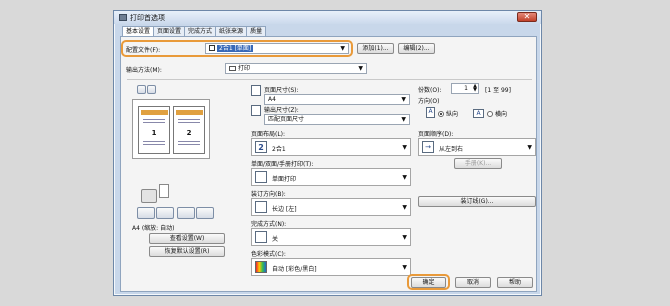  Describe the element at coordinates (261, 237) in the screenshot. I see `finishing-off-icon` at that location.